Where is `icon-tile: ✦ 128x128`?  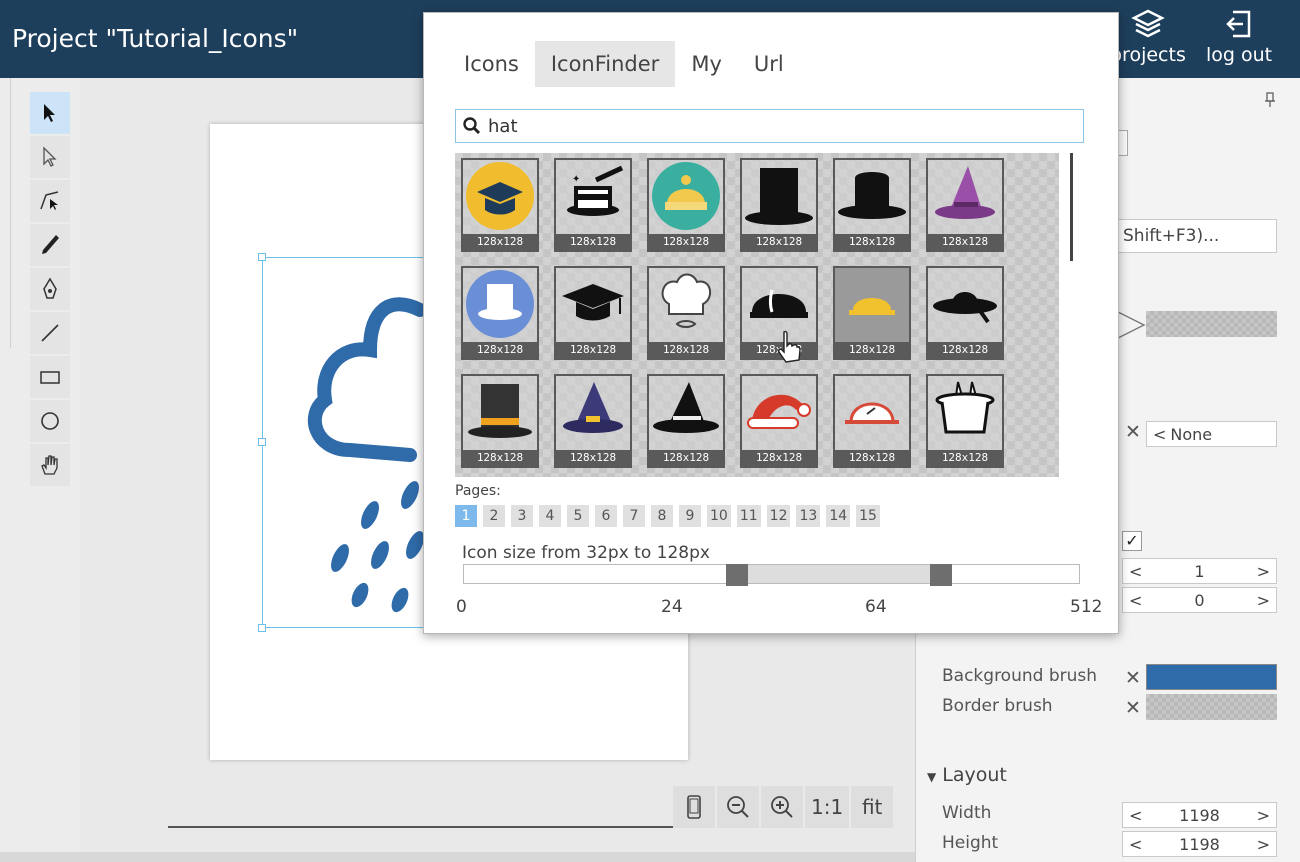
icon-tile: ✦ 128x128 is located at coordinates (593, 205).